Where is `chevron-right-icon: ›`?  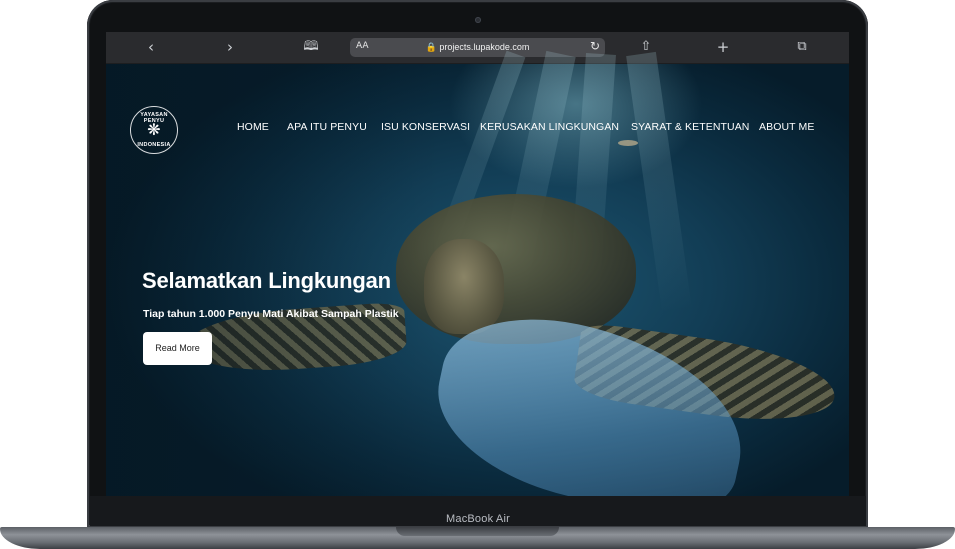
chevron-right-icon: › is located at coordinates (230, 47).